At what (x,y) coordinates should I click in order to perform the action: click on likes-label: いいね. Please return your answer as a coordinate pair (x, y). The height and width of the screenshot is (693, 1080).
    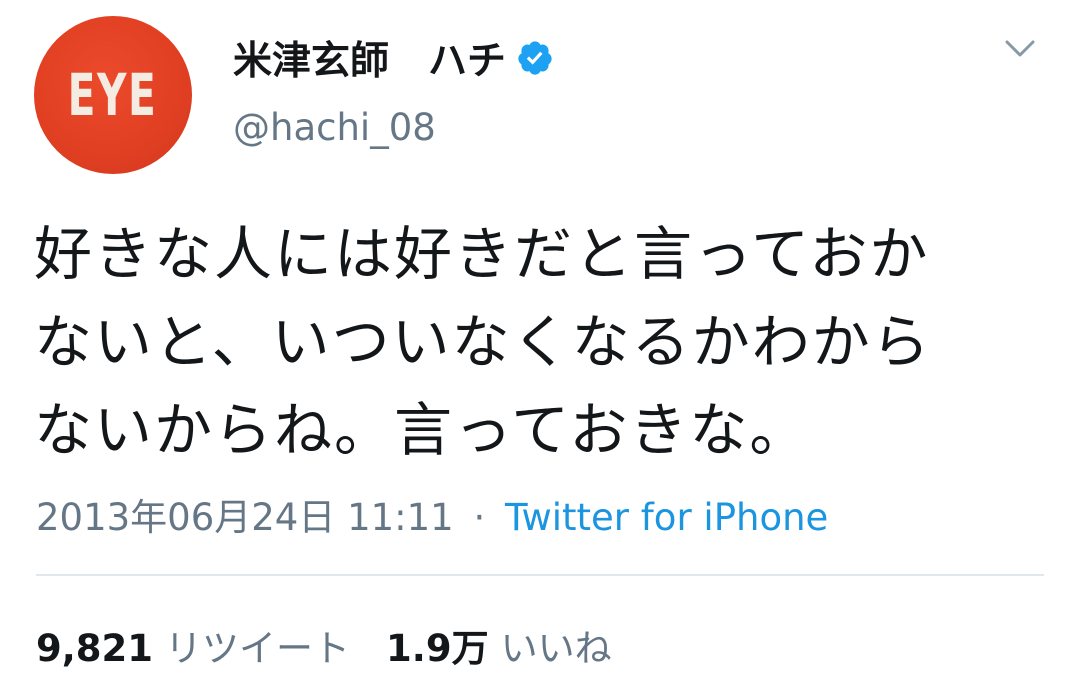
    Looking at the image, I should click on (556, 648).